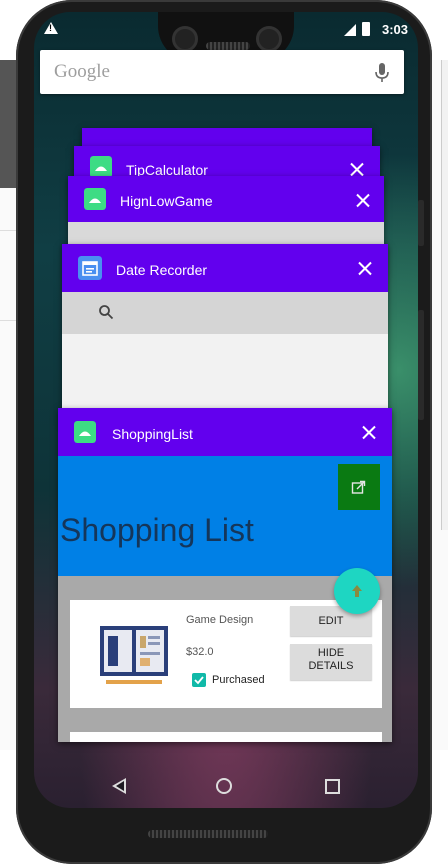 The height and width of the screenshot is (864, 448). What do you see at coordinates (106, 312) in the screenshot?
I see `search-icon` at bounding box center [106, 312].